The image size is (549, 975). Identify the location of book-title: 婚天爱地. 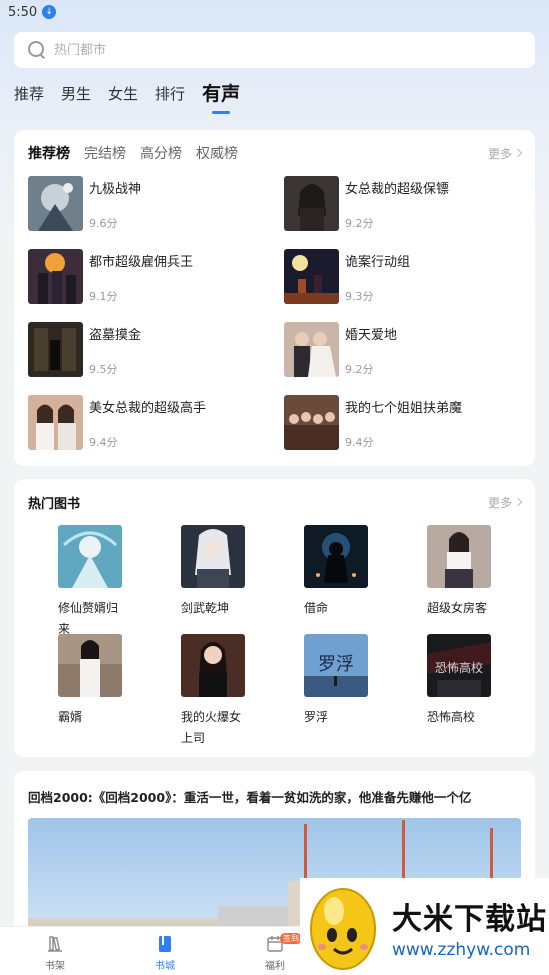
(371, 335).